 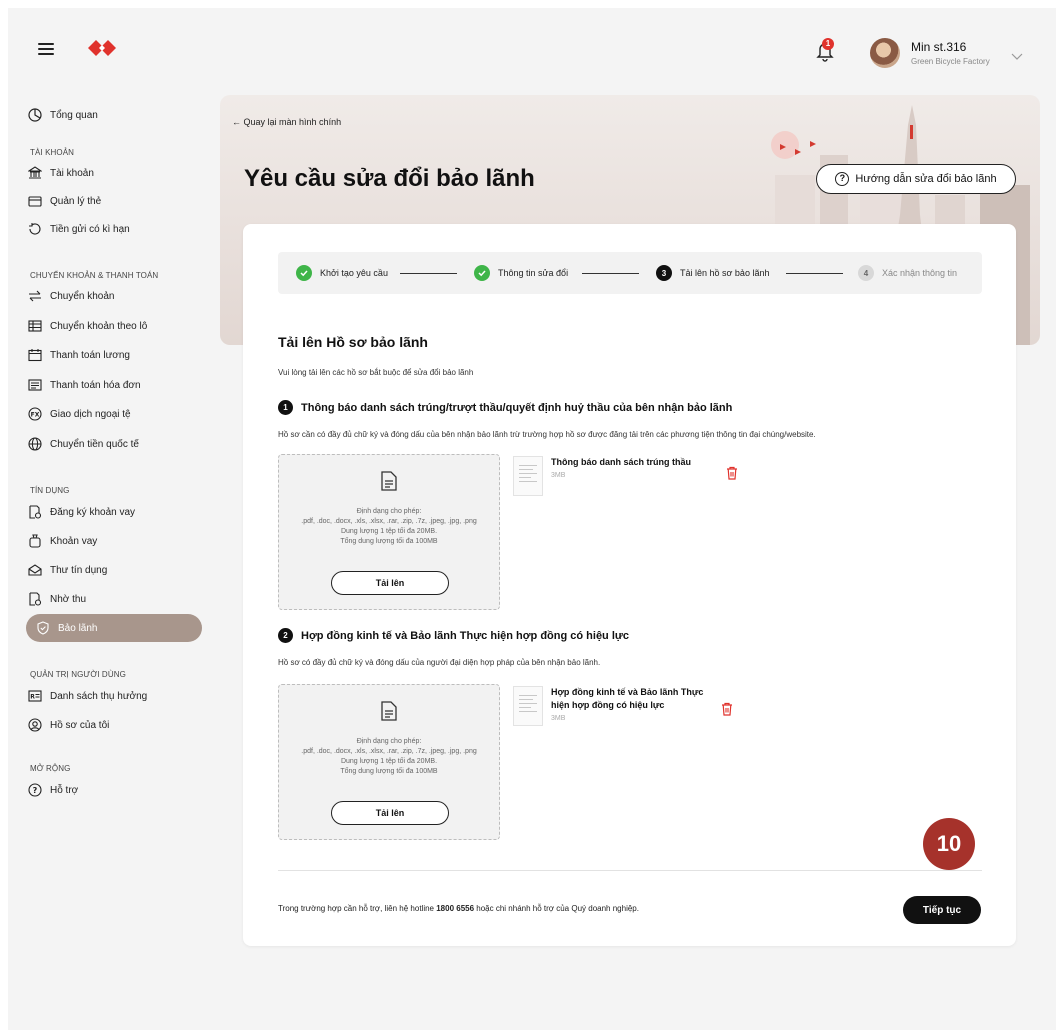 I want to click on sidebar-item-my-profile: Hồ sơ của tôi, so click(x=68, y=725).